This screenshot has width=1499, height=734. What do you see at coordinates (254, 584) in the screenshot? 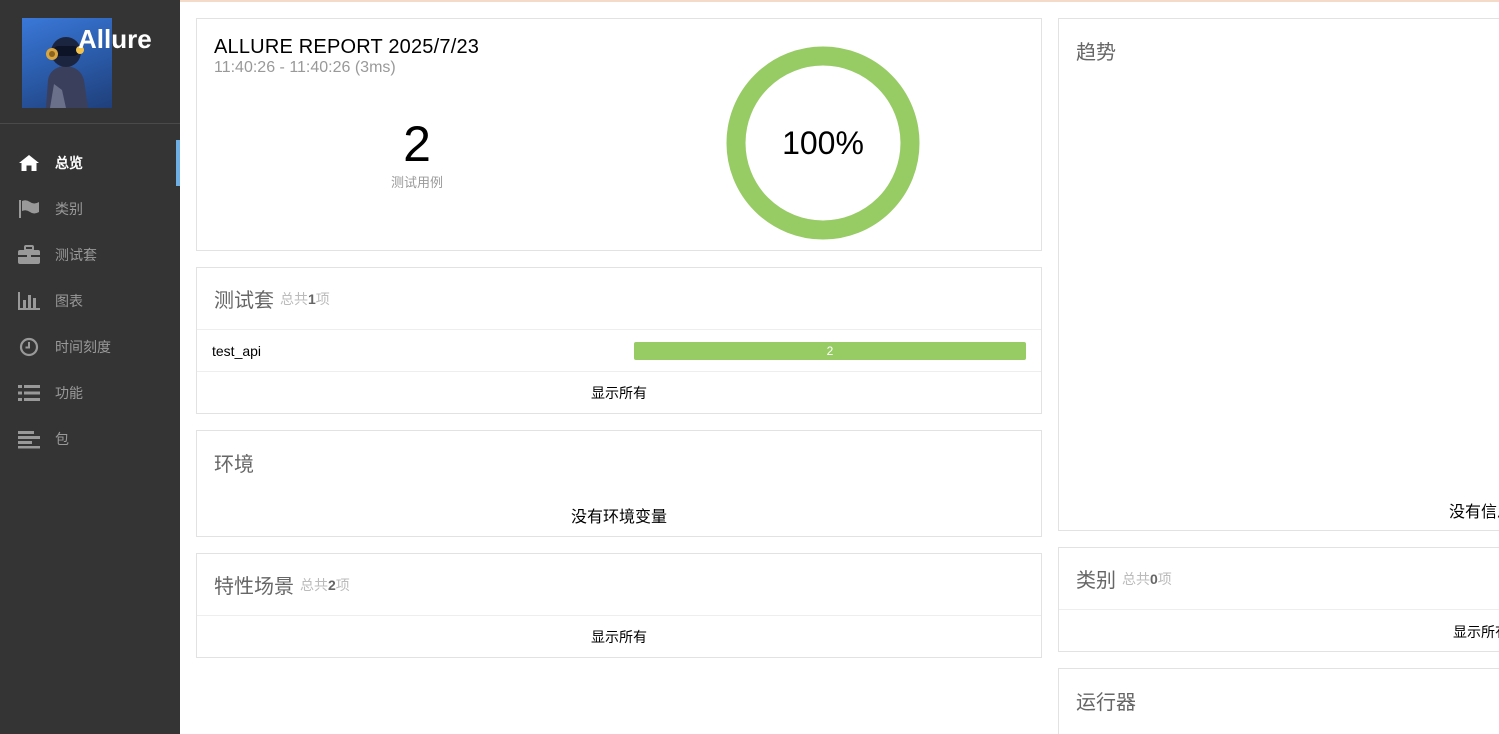
I see `features-title: 特性场景` at bounding box center [254, 584].